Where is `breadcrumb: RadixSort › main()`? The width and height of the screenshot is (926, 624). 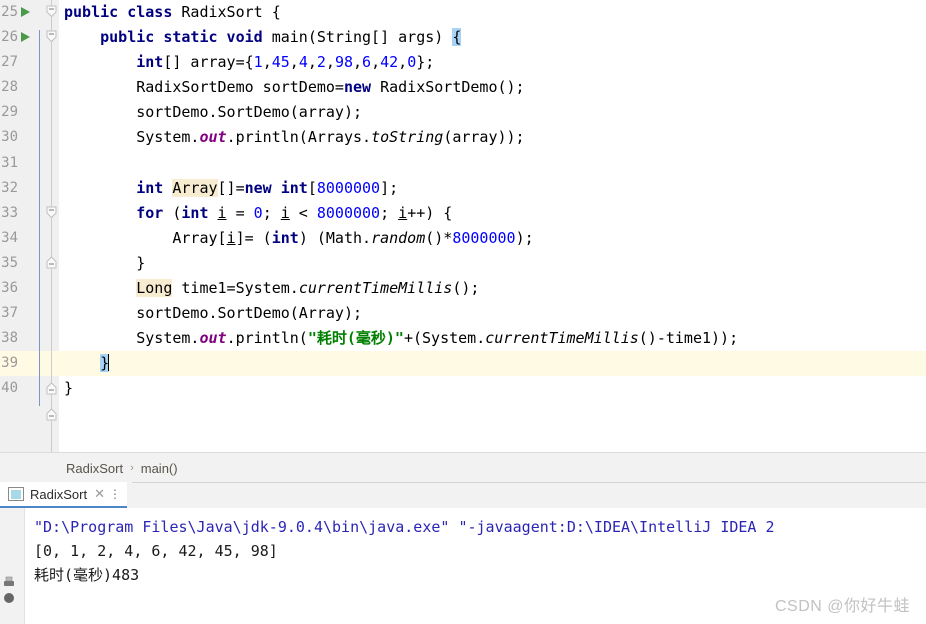
breadcrumb: RadixSort › main() is located at coordinates (463, 467).